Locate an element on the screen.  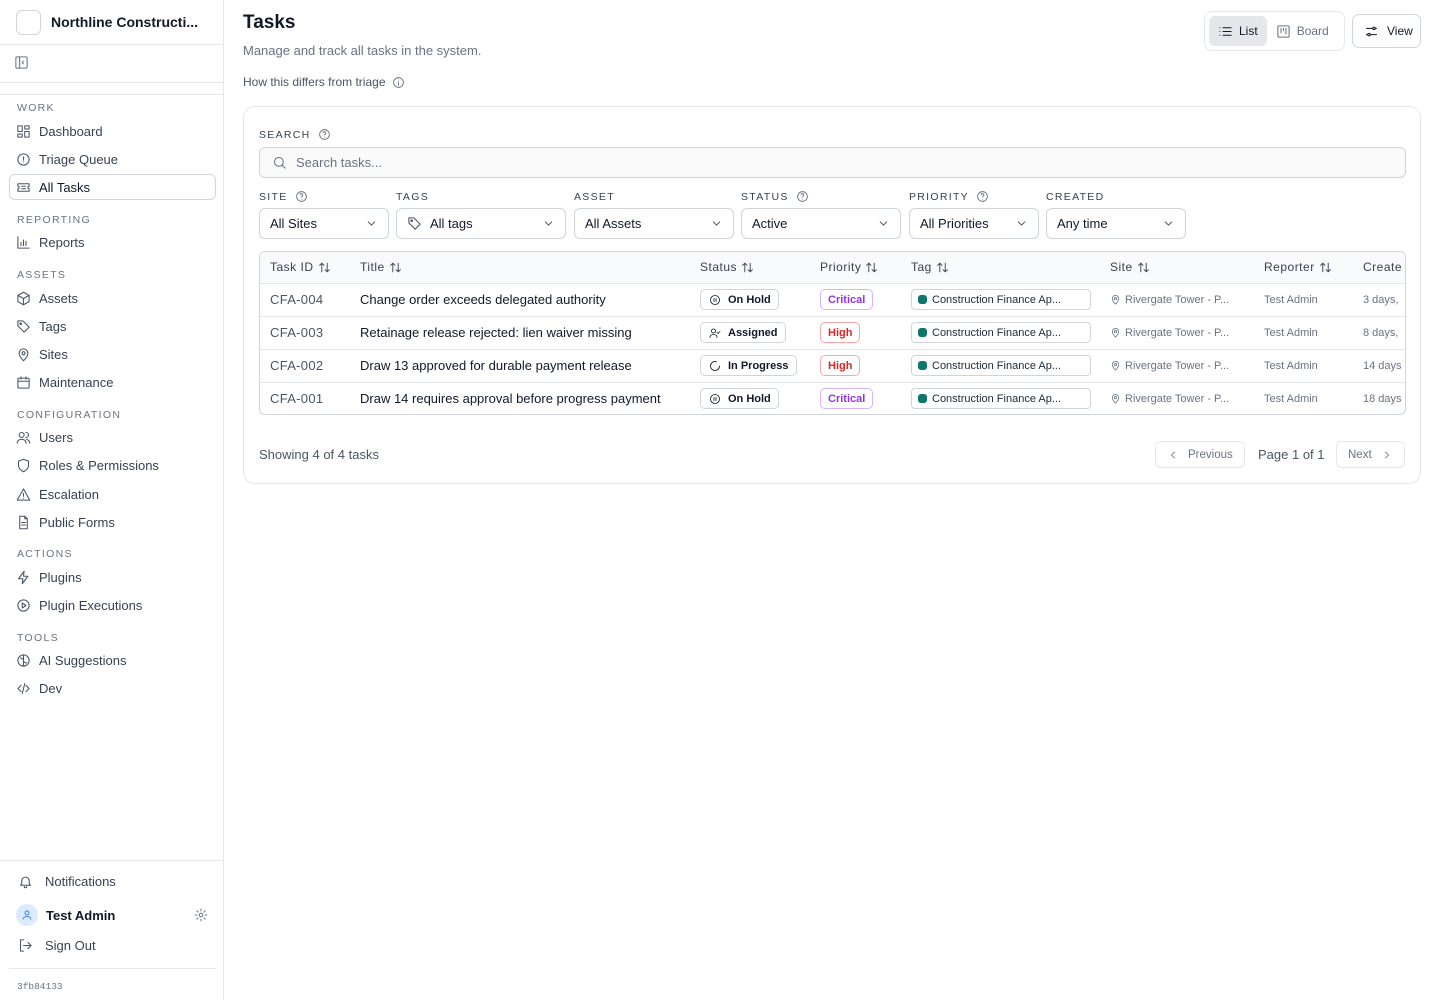
column-header-label: Create is located at coordinates (1383, 267).